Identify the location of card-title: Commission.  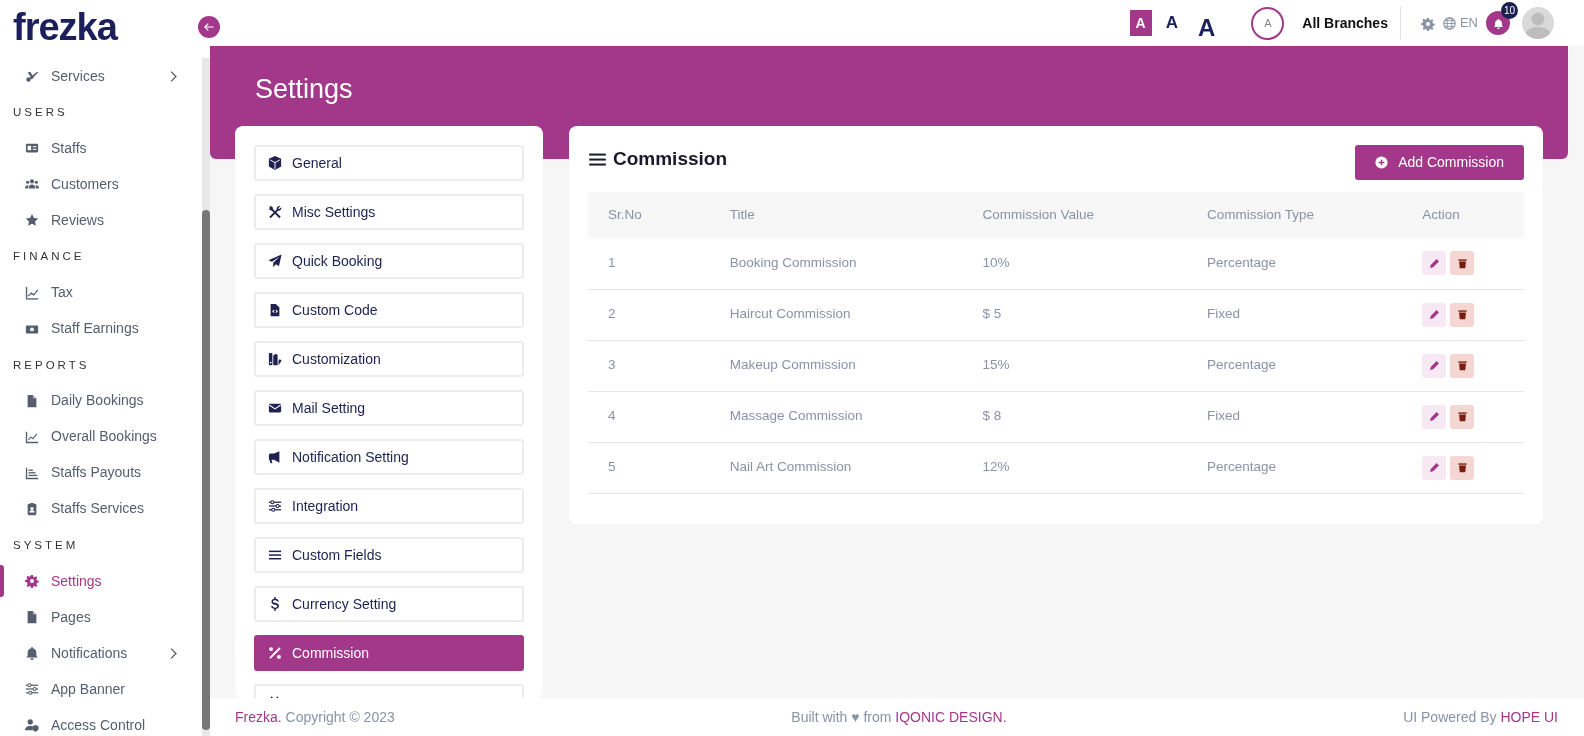
(670, 159).